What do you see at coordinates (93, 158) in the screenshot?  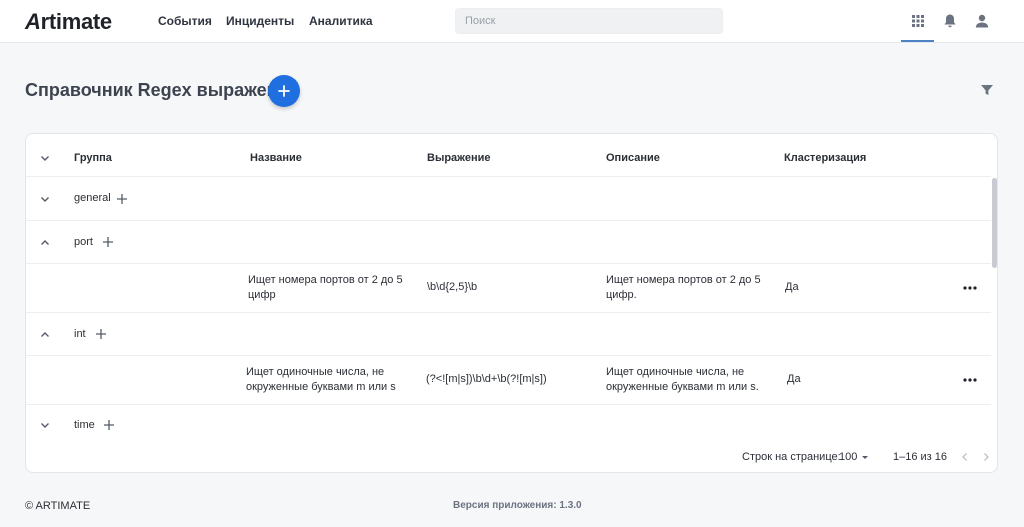 I see `column-header-group: Группа` at bounding box center [93, 158].